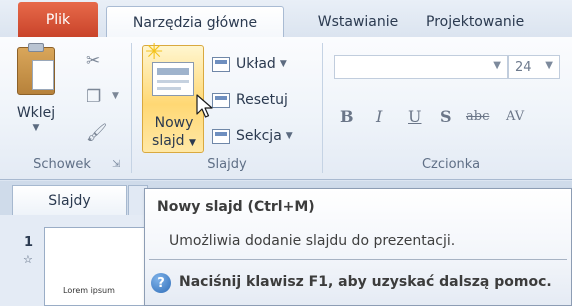  Describe the element at coordinates (312, 241) in the screenshot. I see `tooltip-description: Umożliwia dodanie slajdu do prezentacji.` at that location.